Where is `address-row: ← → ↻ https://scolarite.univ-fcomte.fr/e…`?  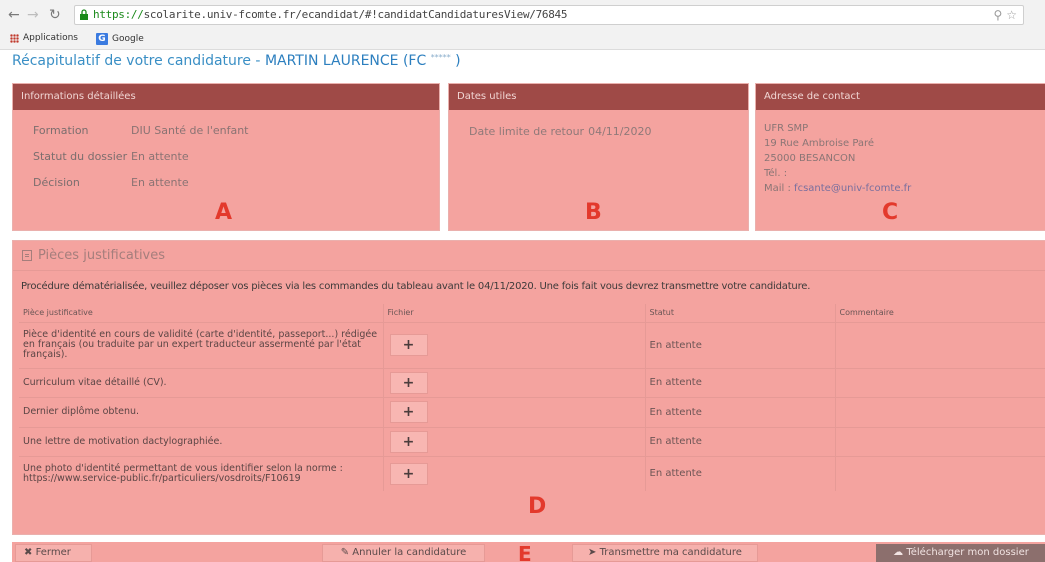 address-row: ← → ↻ https://scolarite.univ-fcomte.fr/e… is located at coordinates (522, 15).